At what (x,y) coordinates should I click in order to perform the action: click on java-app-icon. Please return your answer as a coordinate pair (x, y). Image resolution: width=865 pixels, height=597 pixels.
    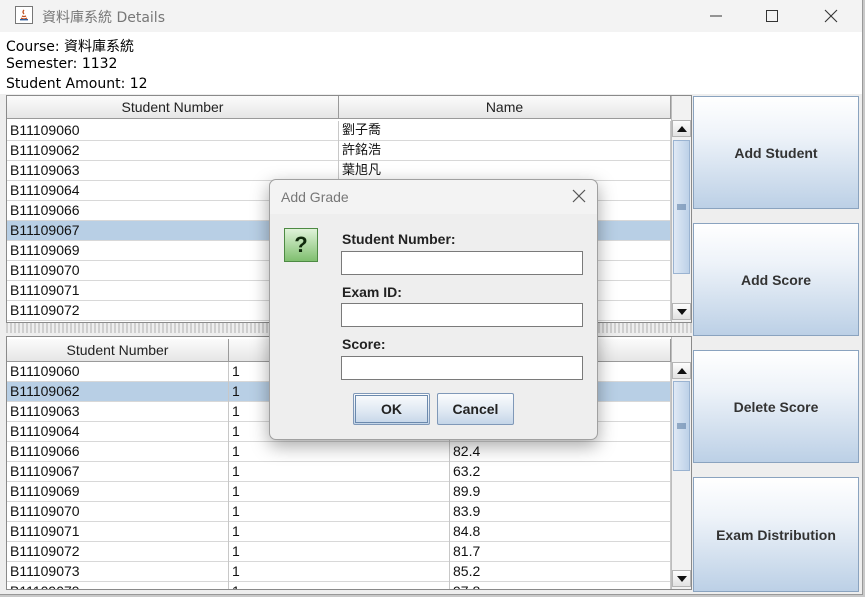
    Looking at the image, I should click on (24, 15).